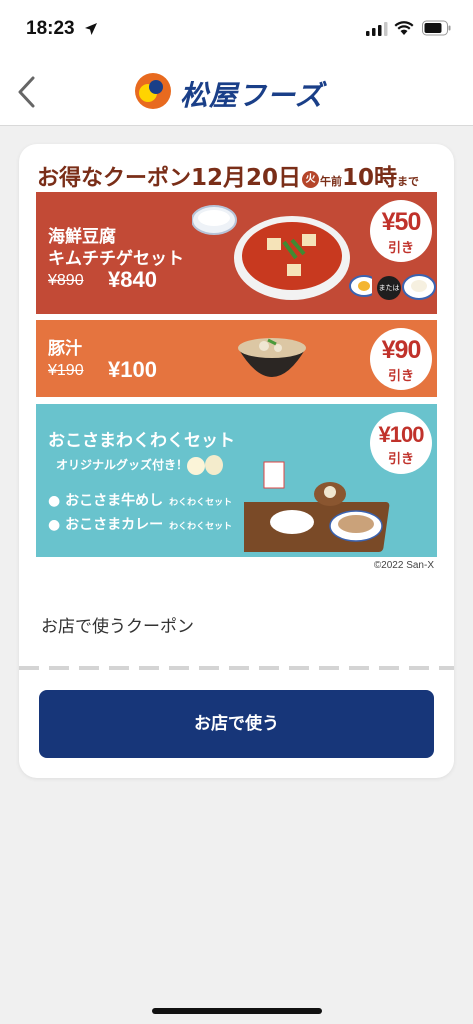  Describe the element at coordinates (401, 434) in the screenshot. I see `discount-amount: ¥100` at that location.